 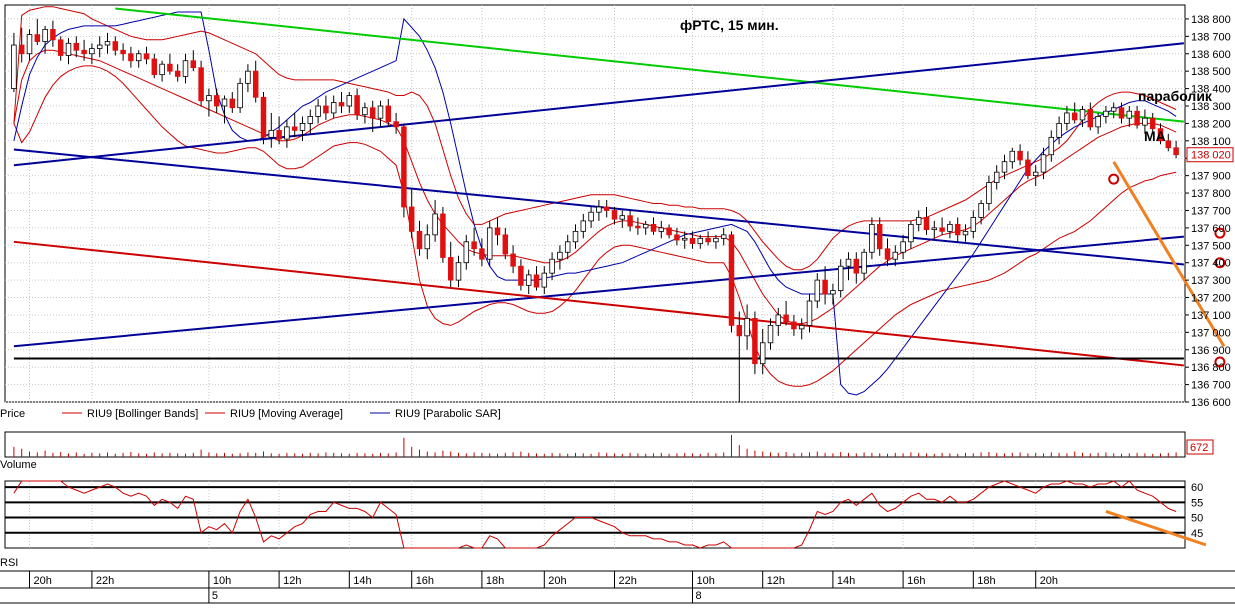 What do you see at coordinates (595, 444) in the screenshot?
I see `volume-panel` at bounding box center [595, 444].